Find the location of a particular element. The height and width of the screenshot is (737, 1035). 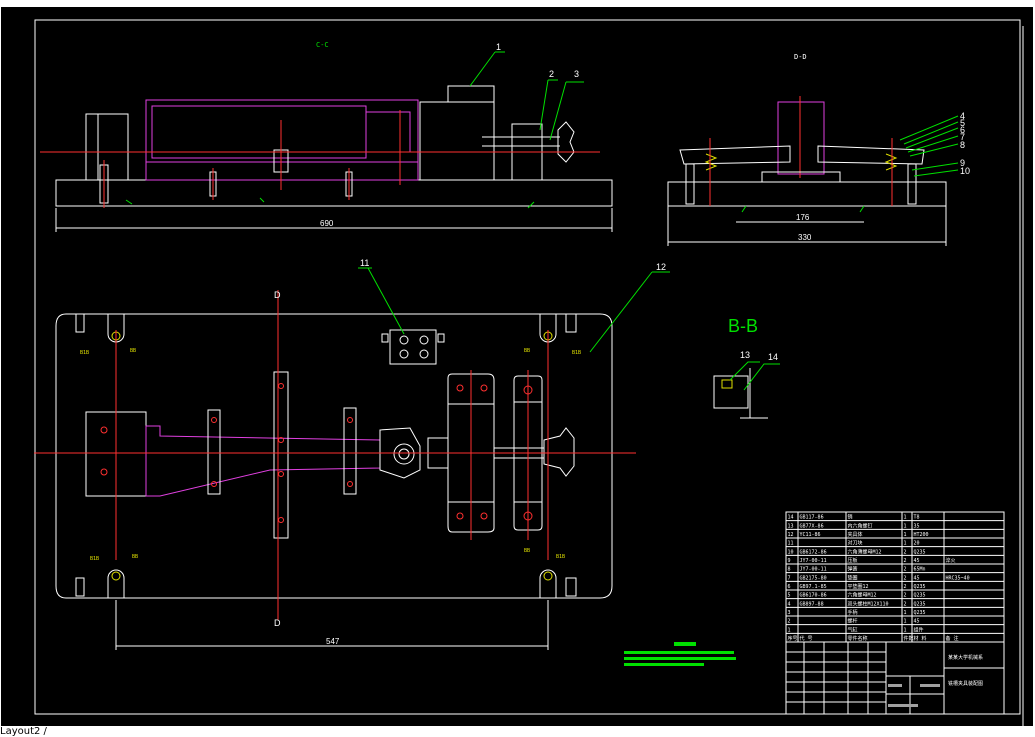

bom-cell-note: HRC35~40 is located at coordinates (958, 578).